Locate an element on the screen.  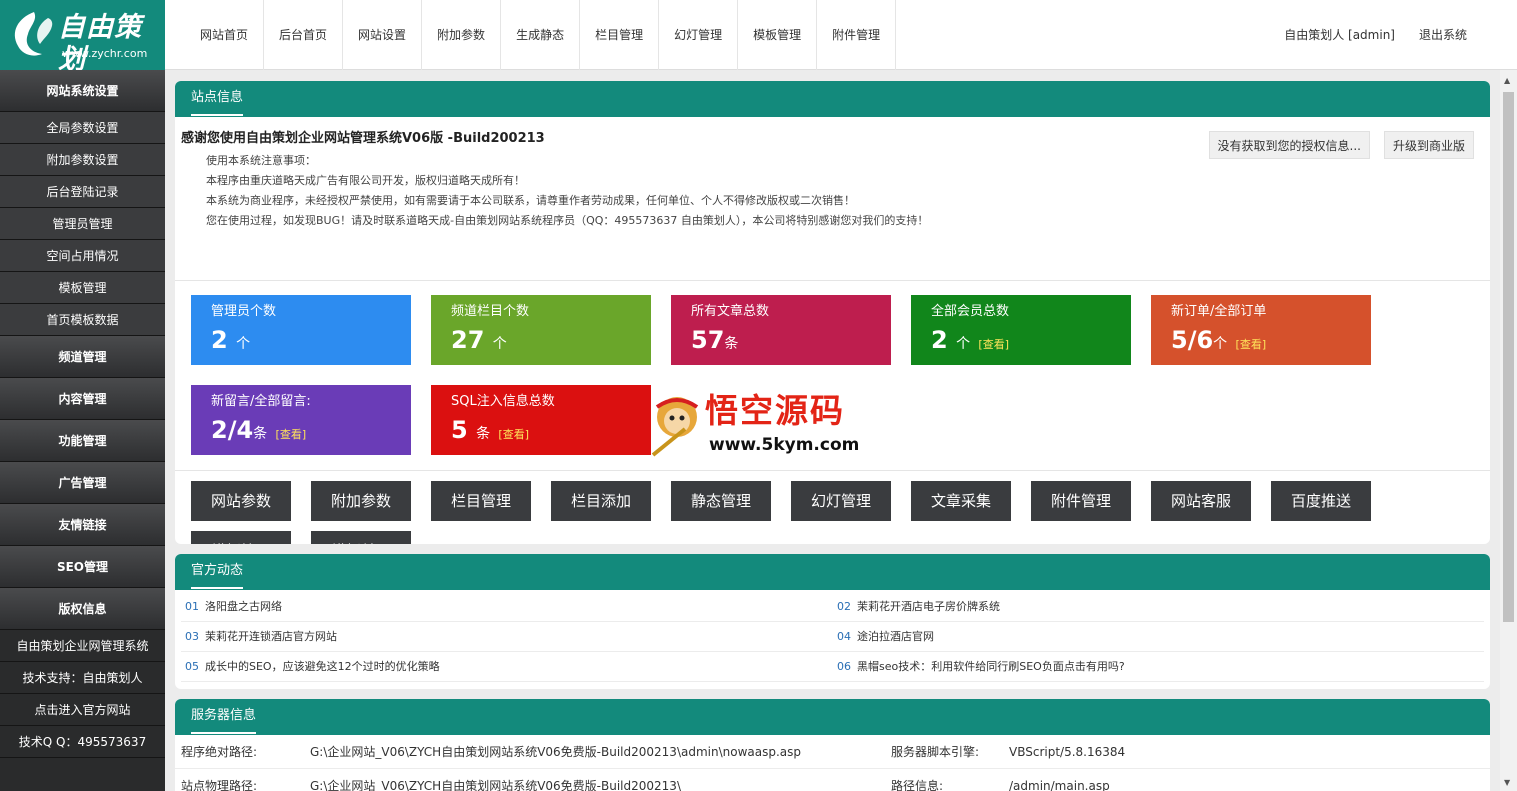
watermark-cn: 悟空源码 is located at coordinates (775, 410).